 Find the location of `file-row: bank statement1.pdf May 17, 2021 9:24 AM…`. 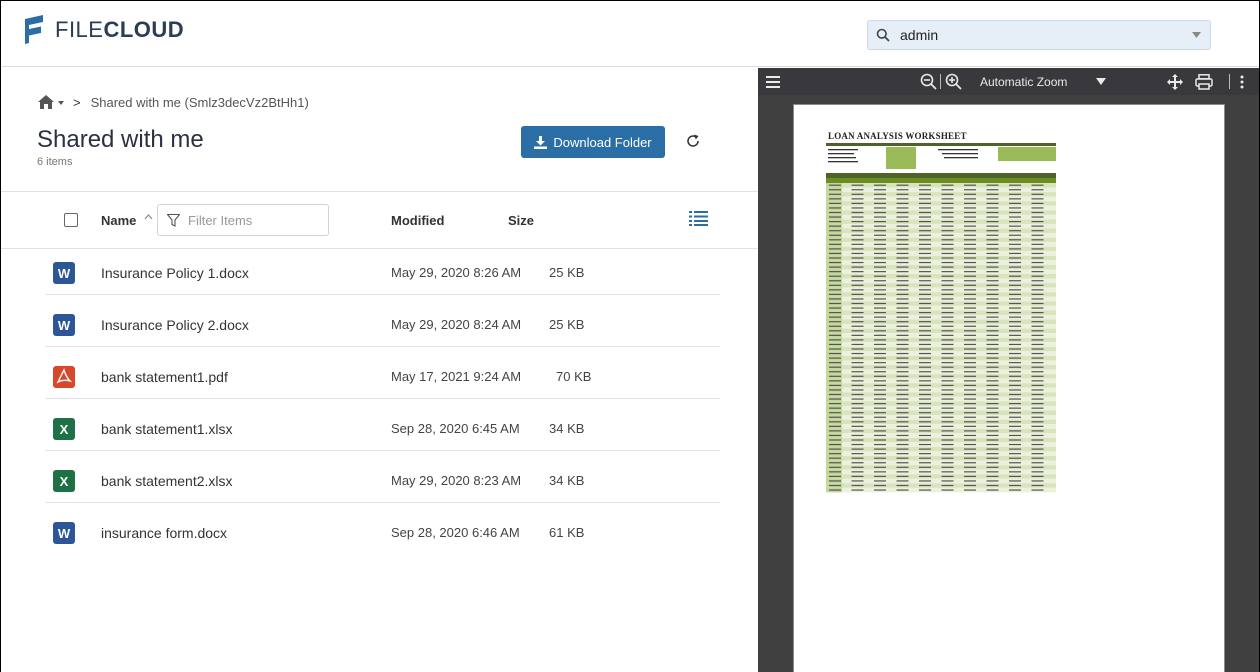

file-row: bank statement1.pdf May 17, 2021 9:24 AM… is located at coordinates (379, 377).